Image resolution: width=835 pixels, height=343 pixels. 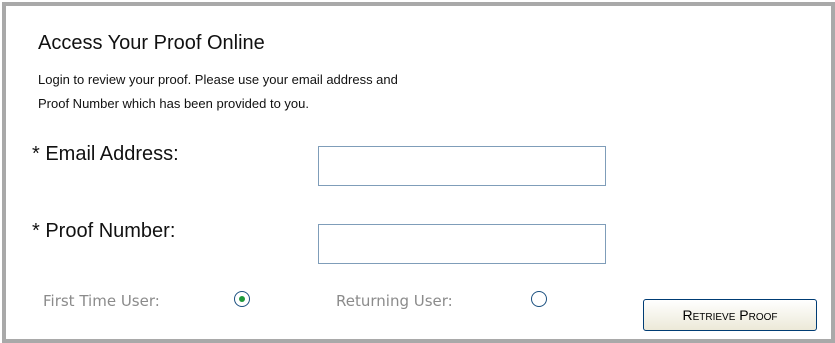 What do you see at coordinates (462, 166) in the screenshot?
I see `email-input` at bounding box center [462, 166].